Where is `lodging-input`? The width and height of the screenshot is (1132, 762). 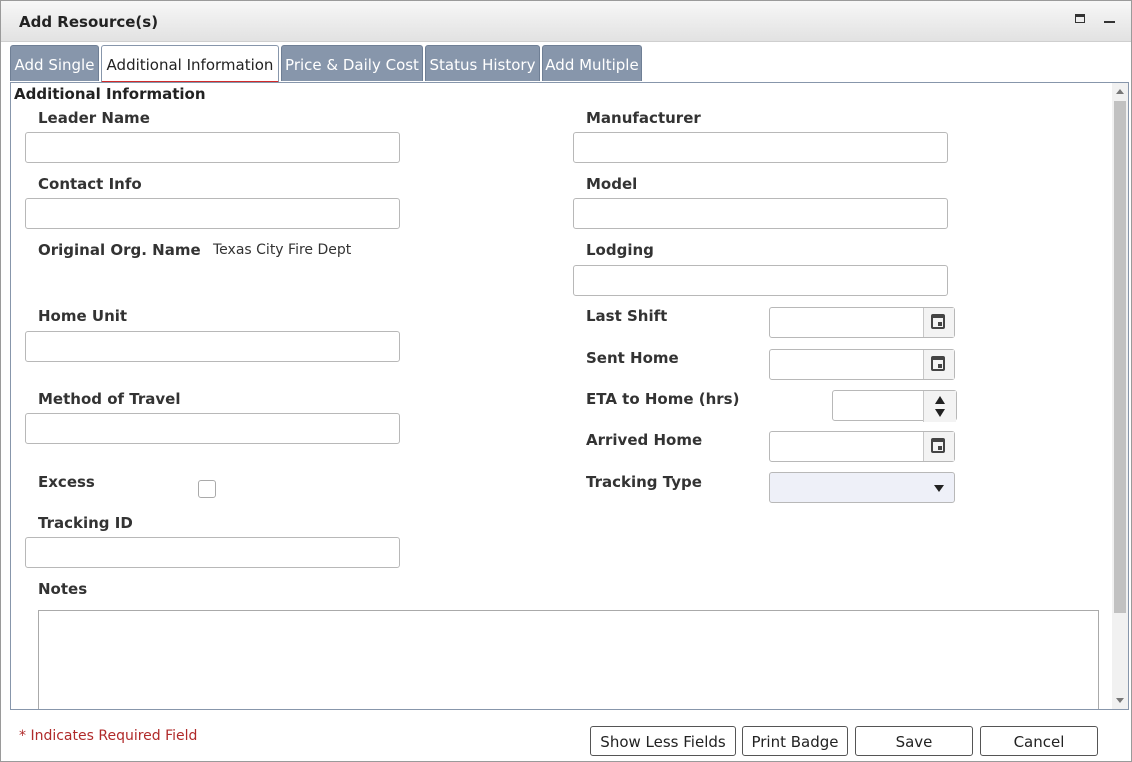 lodging-input is located at coordinates (760, 280).